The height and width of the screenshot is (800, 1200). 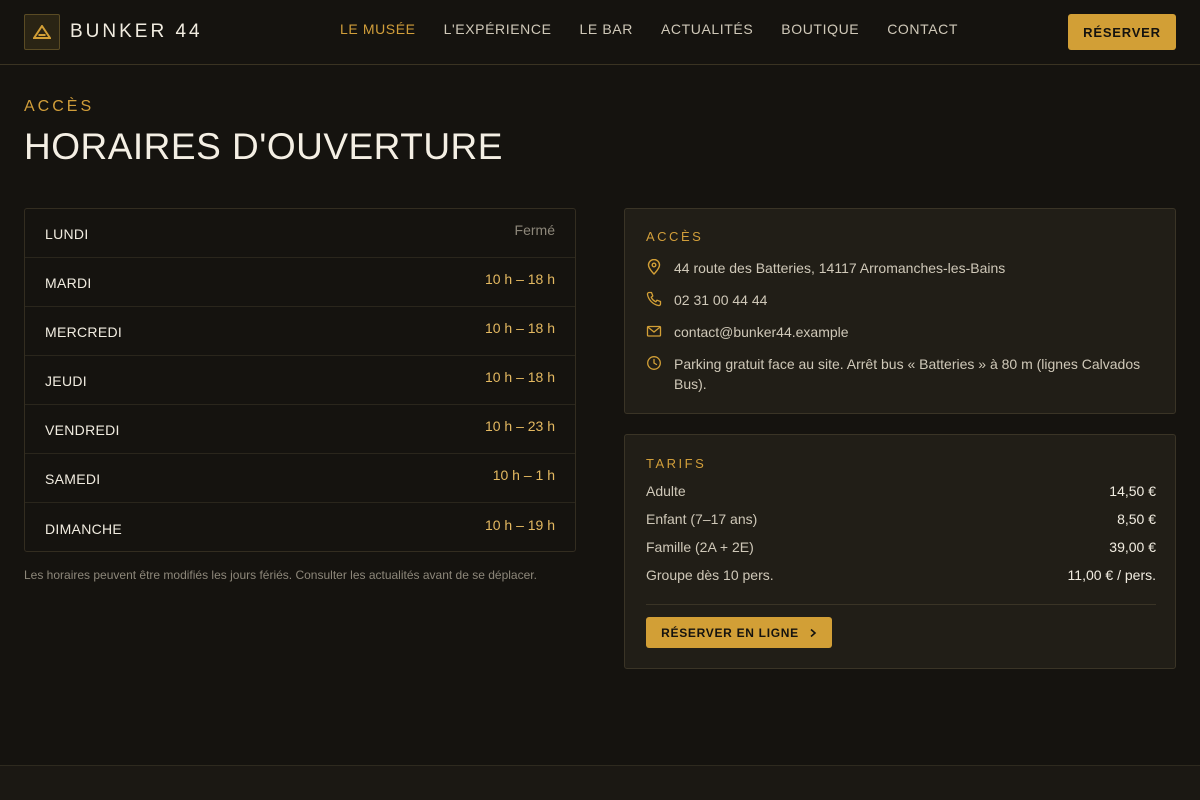 I want to click on brand-logo: BUNKER 44, so click(x=113, y=32).